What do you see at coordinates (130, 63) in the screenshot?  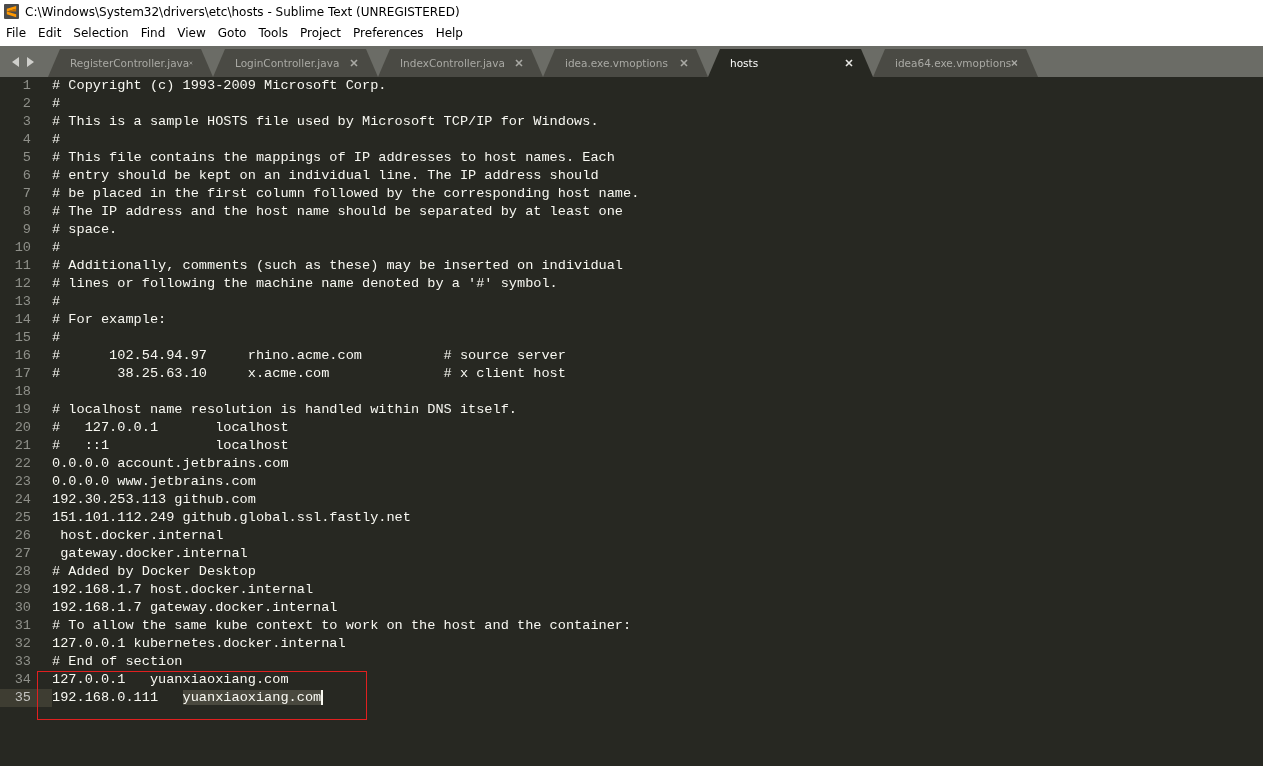 I see `editor-tab: RegisterController.java` at bounding box center [130, 63].